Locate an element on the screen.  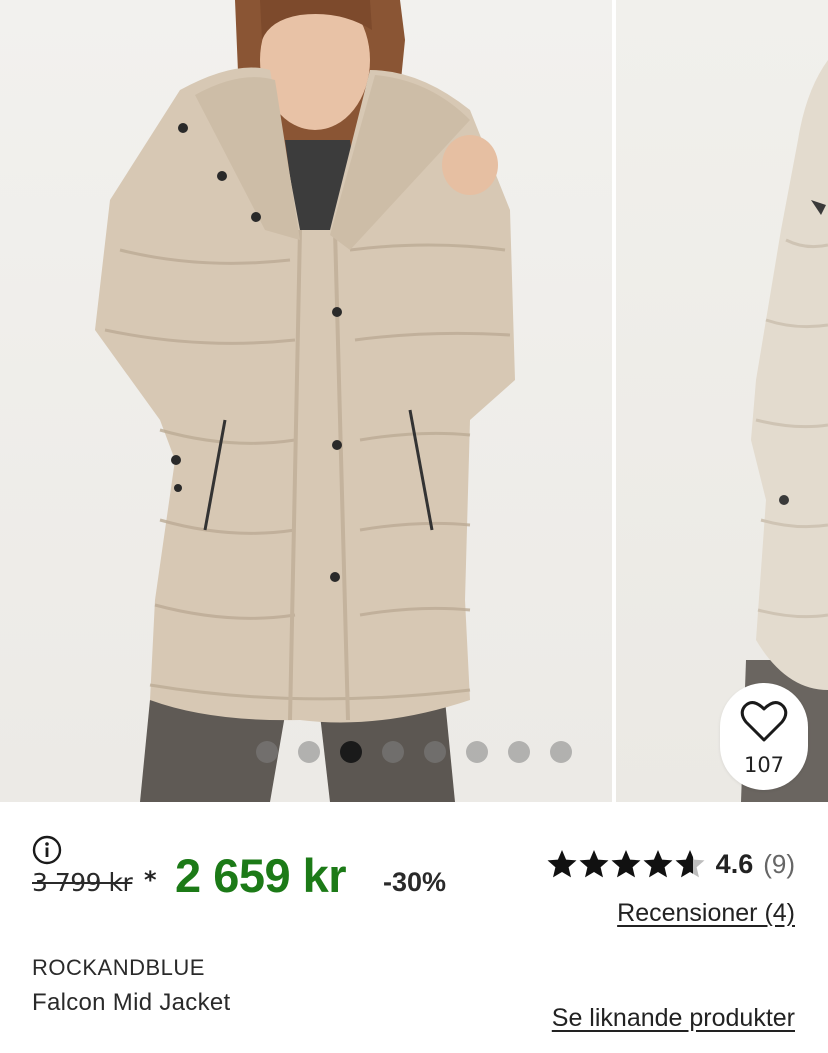
discount-badge: -30% is located at coordinates (415, 882).